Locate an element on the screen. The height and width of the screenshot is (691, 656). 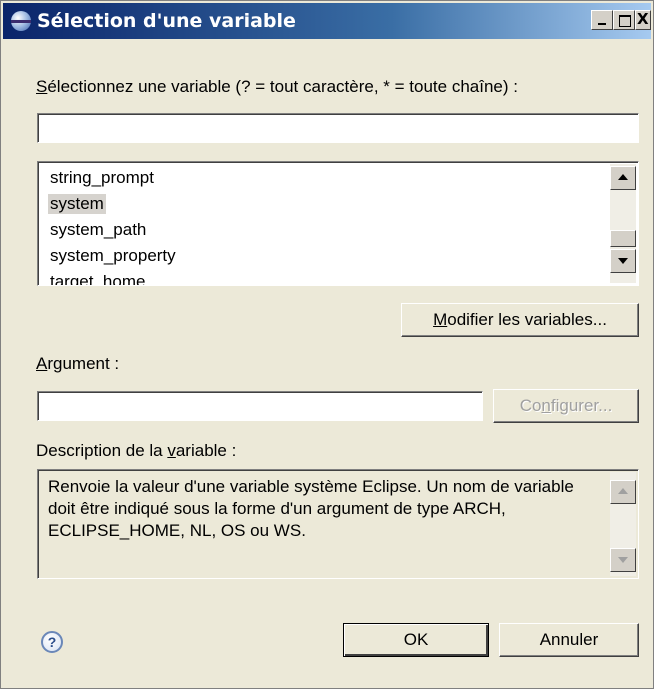
description-scrollbar is located at coordinates (623, 524).